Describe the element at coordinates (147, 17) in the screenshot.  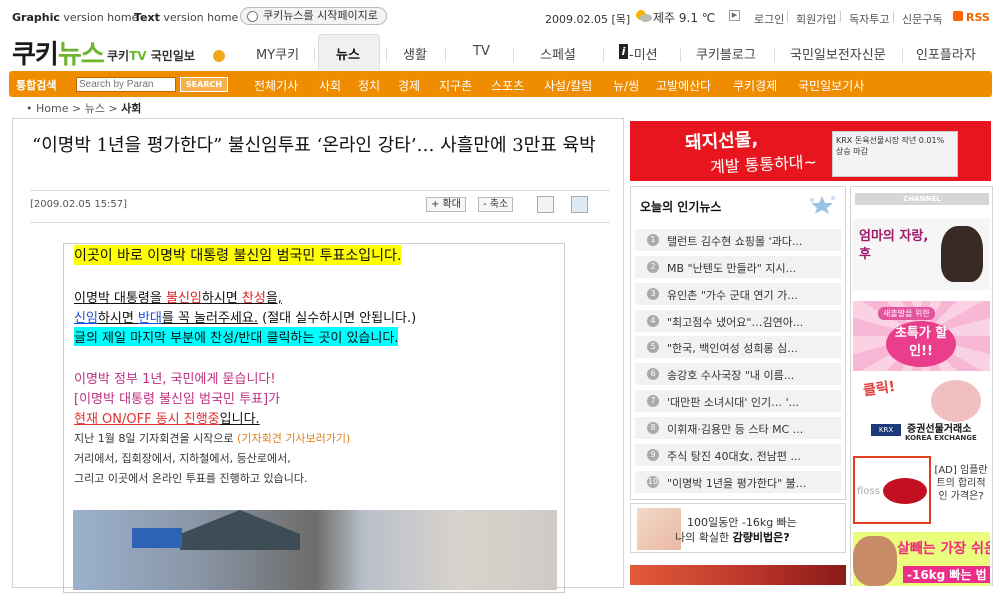
I see `text-label: Text` at that location.